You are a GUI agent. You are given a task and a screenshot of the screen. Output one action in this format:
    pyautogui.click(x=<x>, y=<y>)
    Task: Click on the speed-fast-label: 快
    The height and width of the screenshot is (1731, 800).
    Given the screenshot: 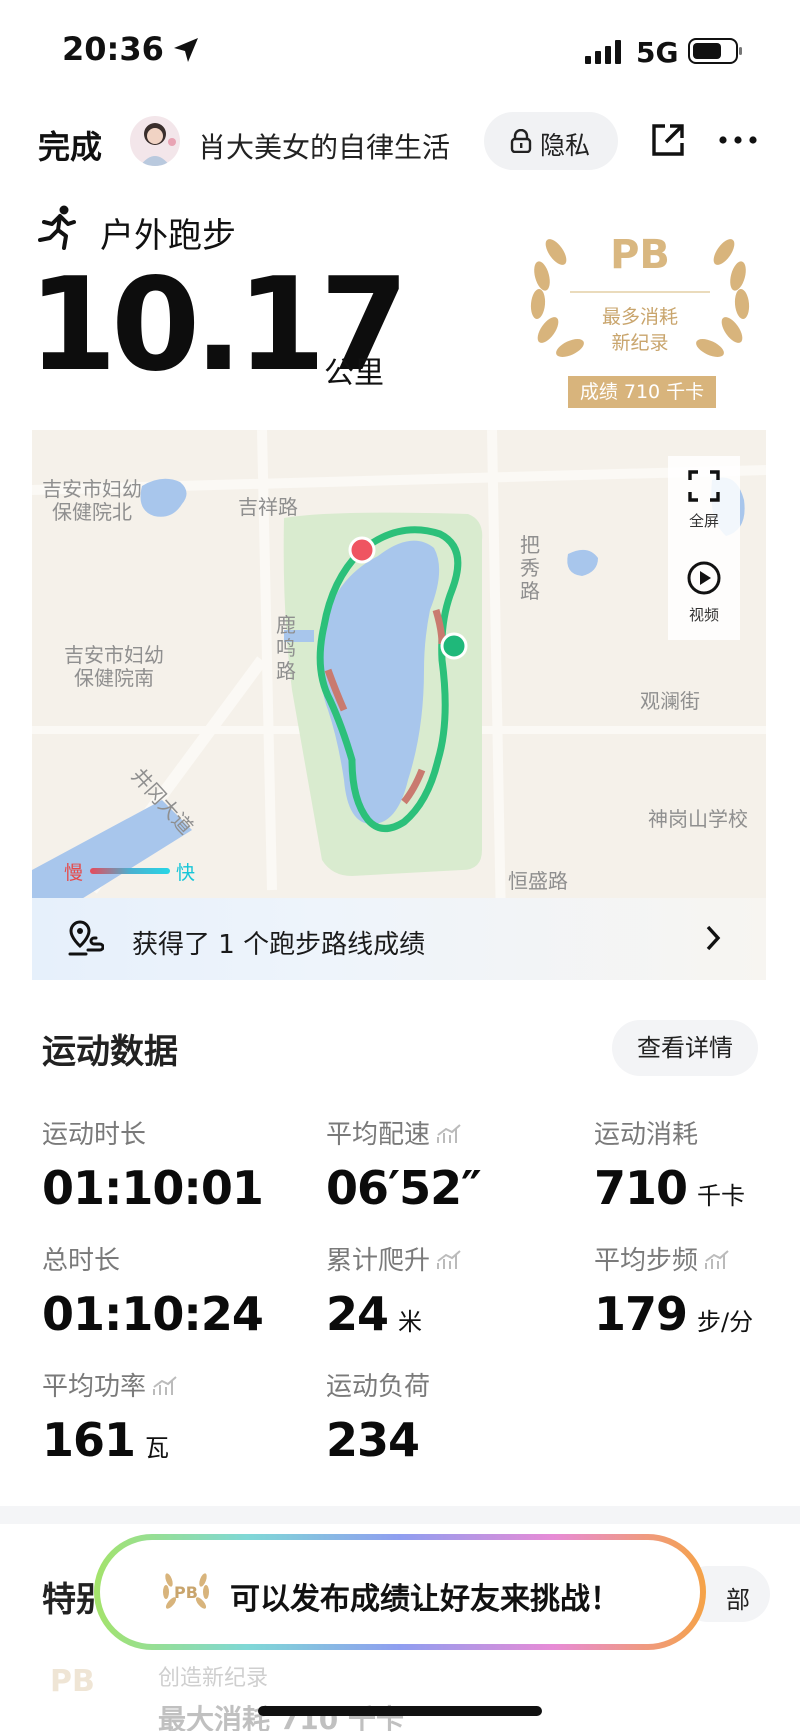 What is the action you would take?
    pyautogui.click(x=186, y=873)
    